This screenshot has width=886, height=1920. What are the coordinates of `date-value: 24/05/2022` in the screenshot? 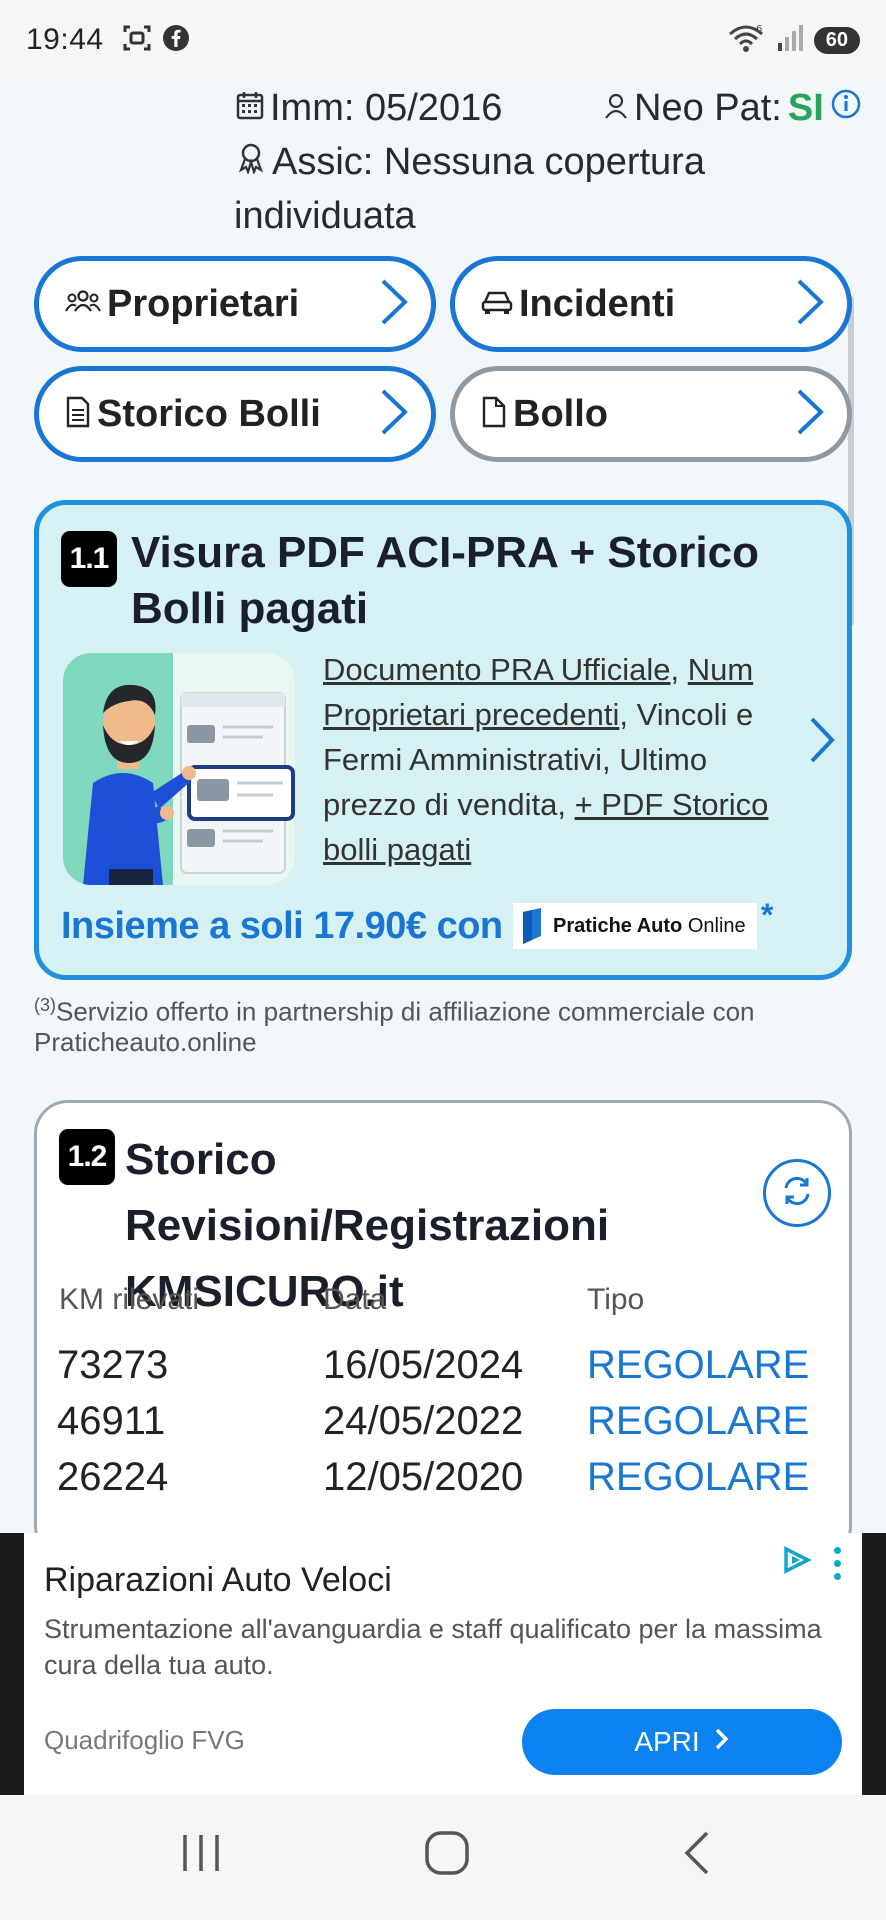 It's located at (423, 1421).